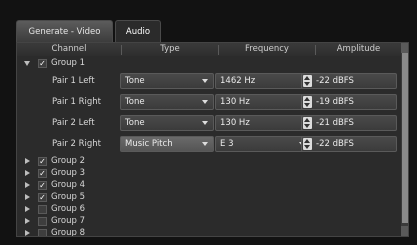  I want to click on group-row-group-6: Group 6, so click(209, 209).